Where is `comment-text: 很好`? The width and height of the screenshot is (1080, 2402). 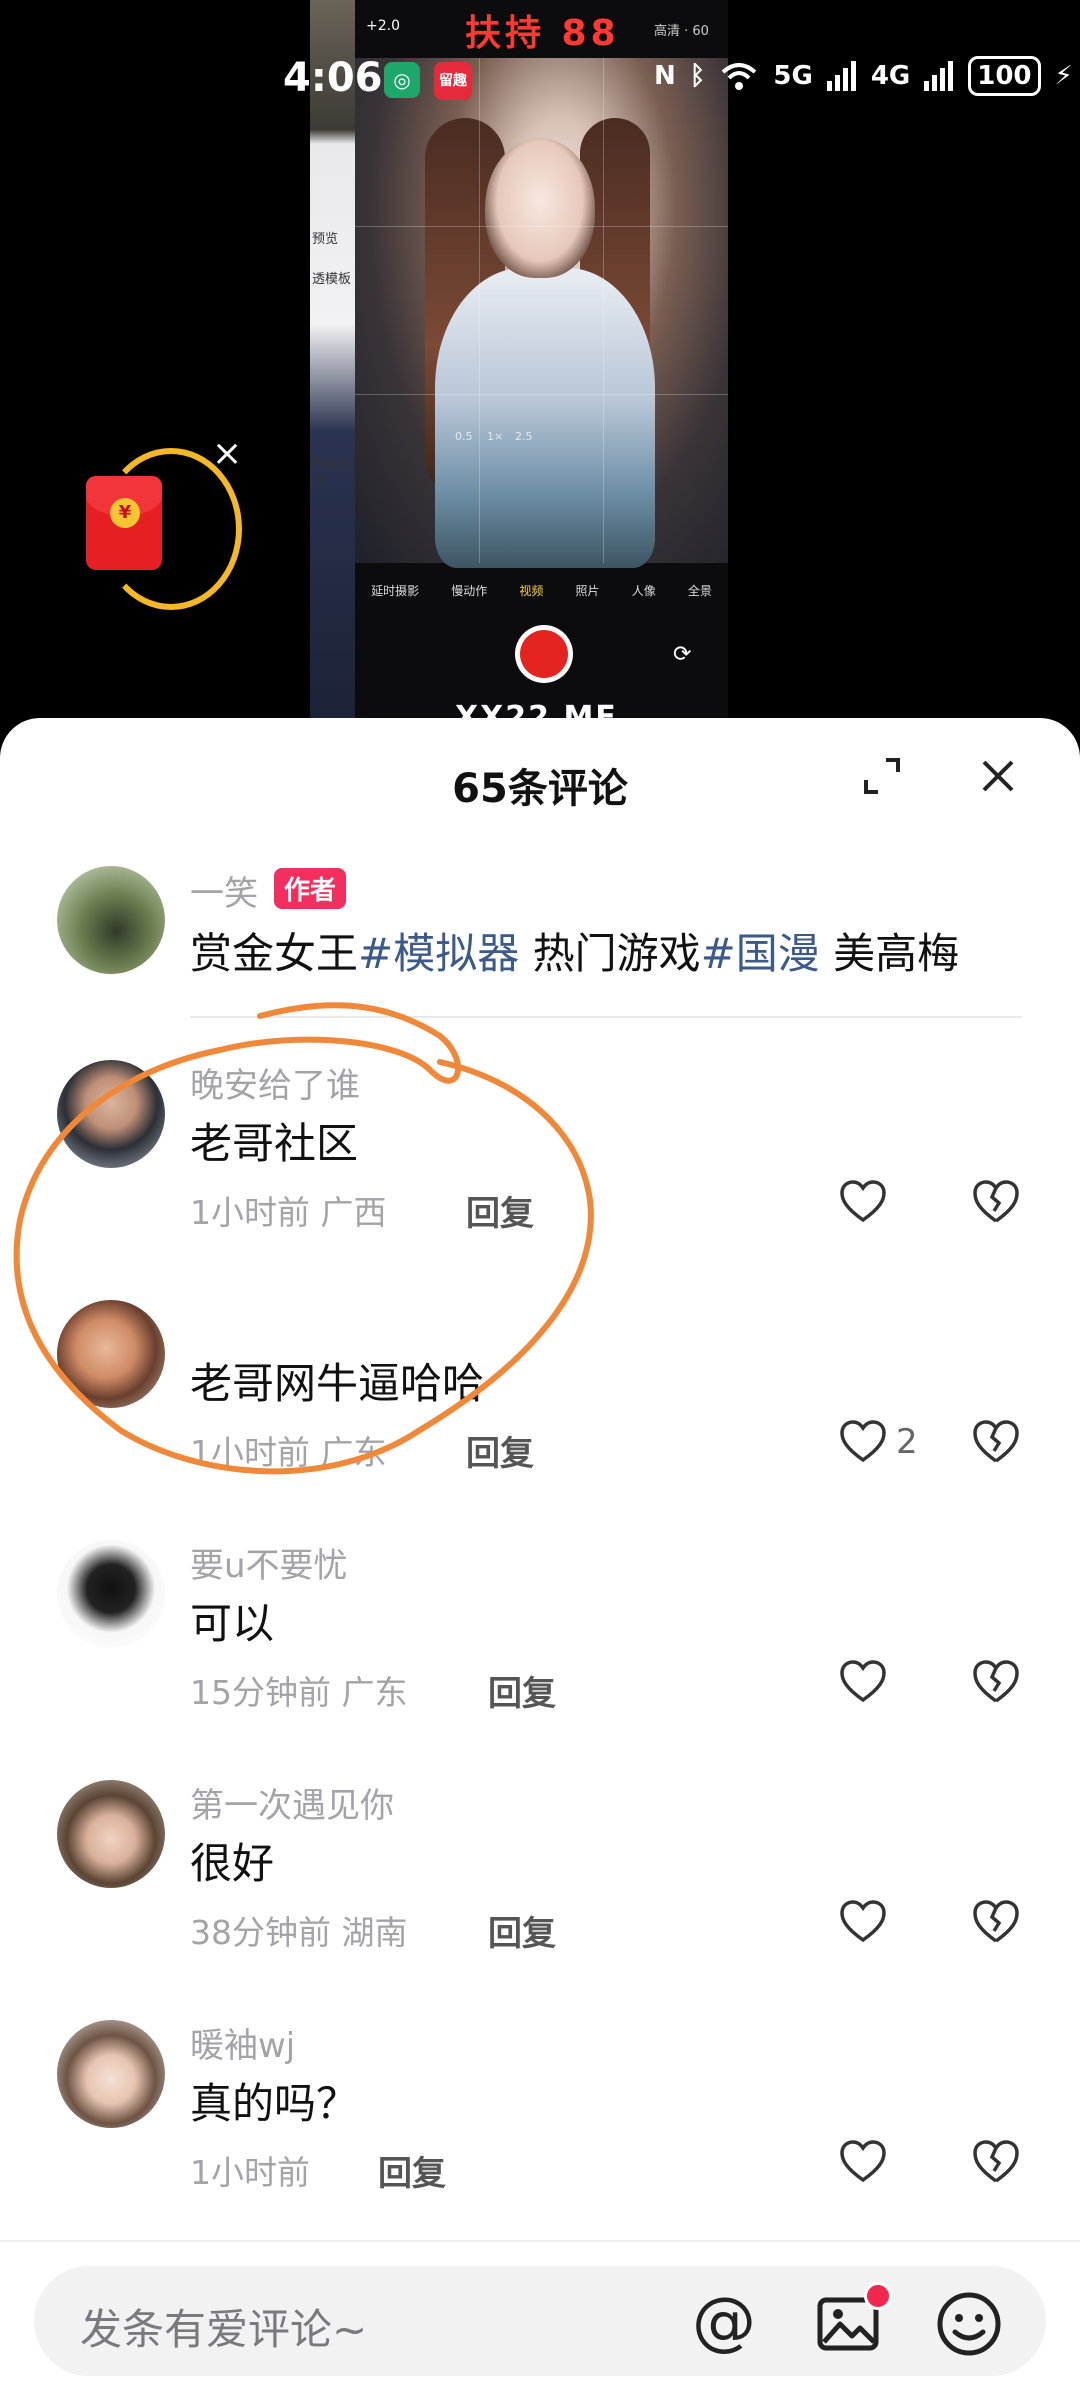
comment-text: 很好 is located at coordinates (232, 1863).